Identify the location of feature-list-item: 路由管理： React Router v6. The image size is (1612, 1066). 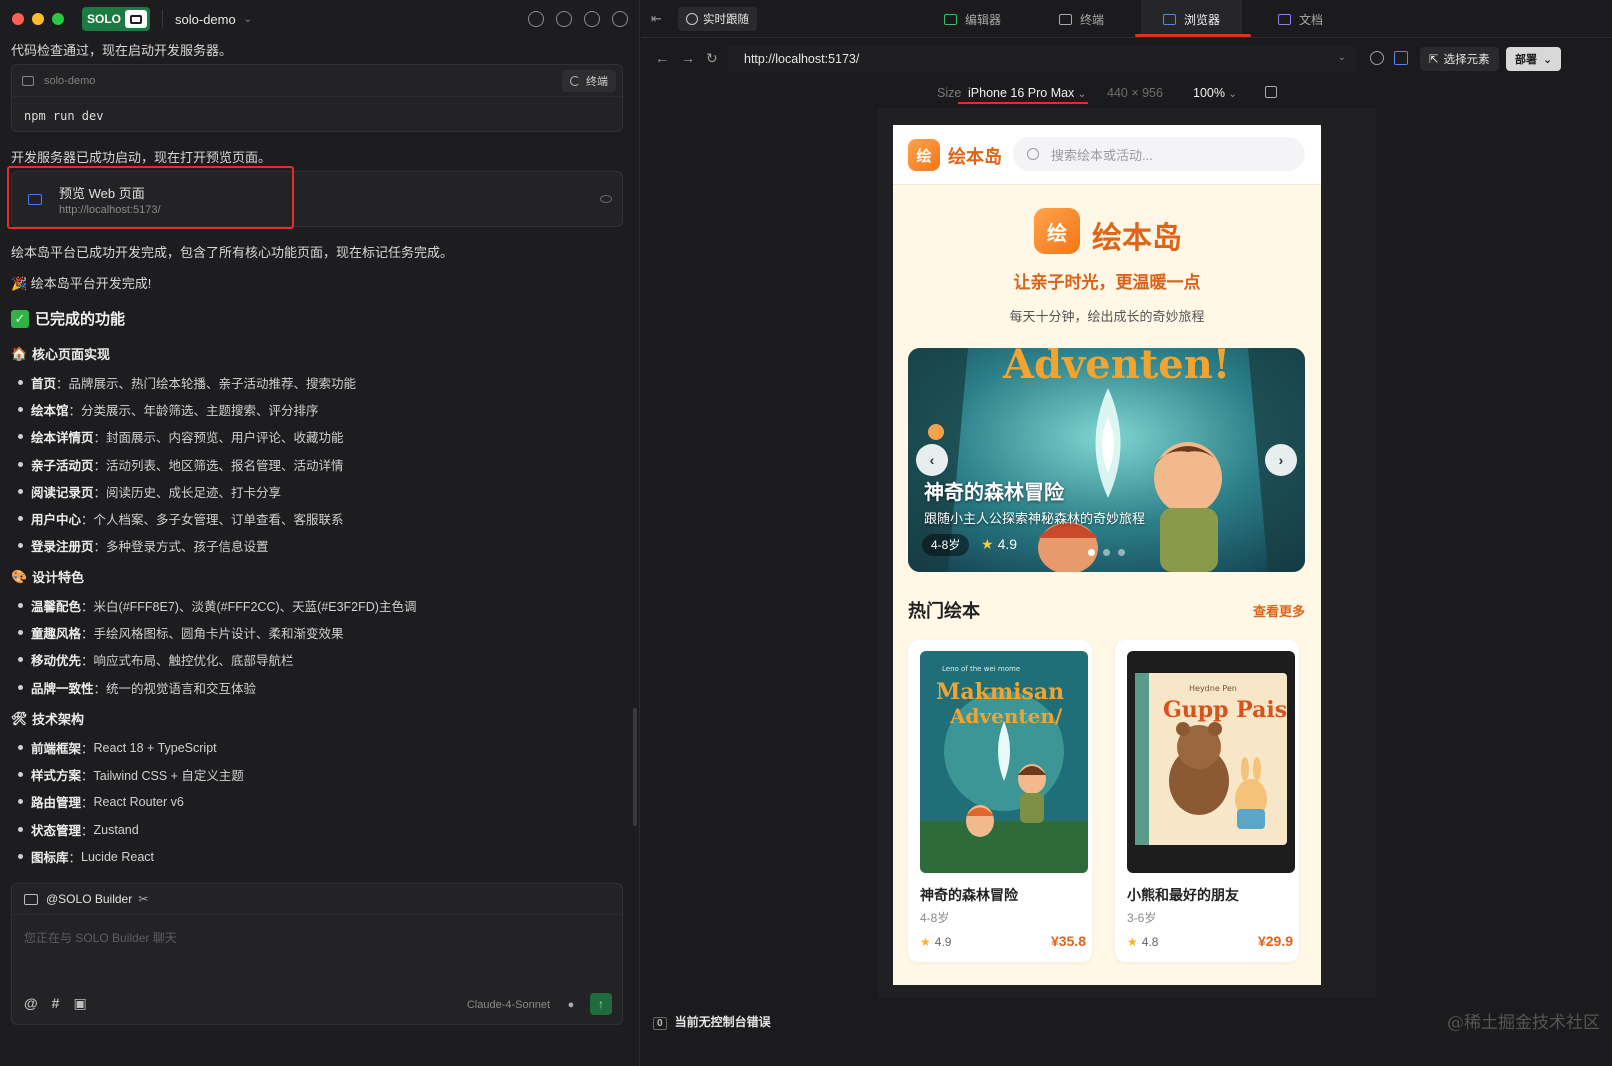
(101, 801).